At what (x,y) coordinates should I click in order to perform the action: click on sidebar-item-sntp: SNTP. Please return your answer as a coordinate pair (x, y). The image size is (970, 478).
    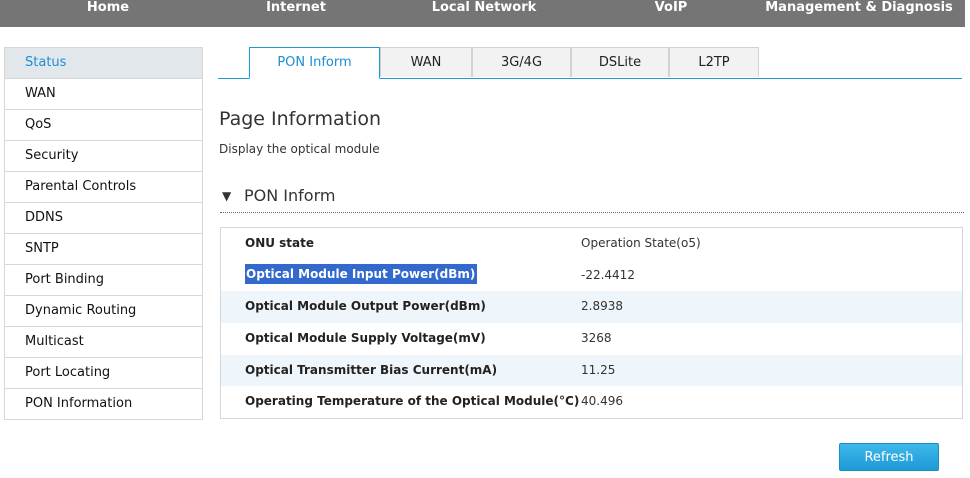
    Looking at the image, I should click on (103, 249).